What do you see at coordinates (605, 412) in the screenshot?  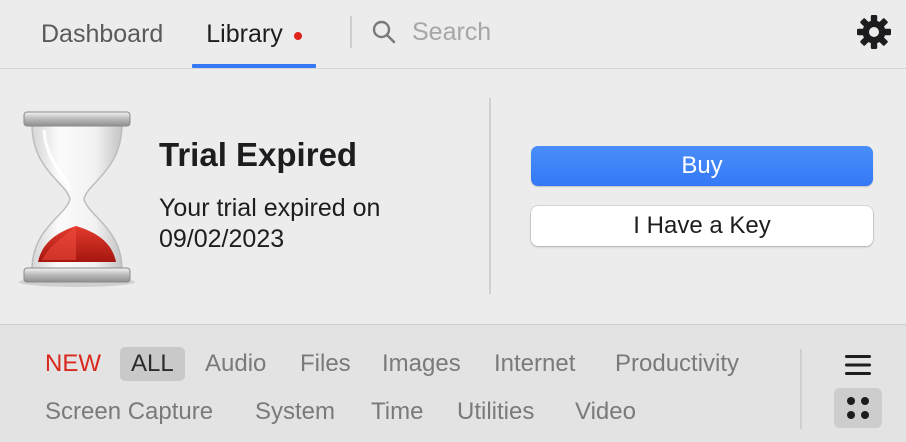 I see `category-video: Video` at bounding box center [605, 412].